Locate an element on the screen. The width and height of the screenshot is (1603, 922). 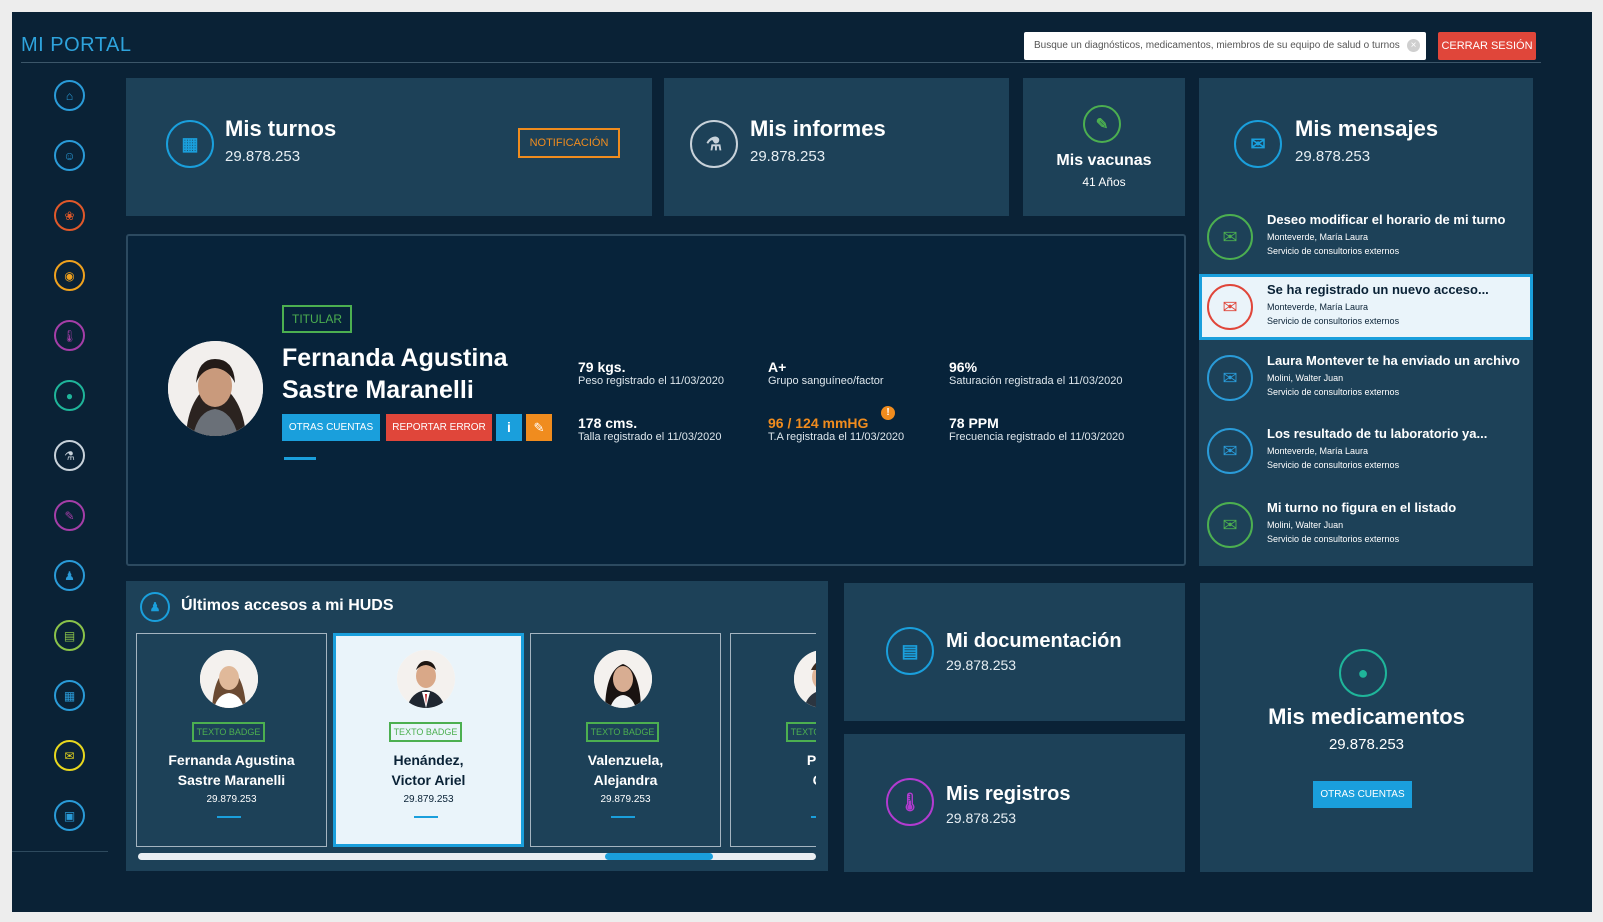
person-name-line2: Cas is located at coordinates (773, 780).